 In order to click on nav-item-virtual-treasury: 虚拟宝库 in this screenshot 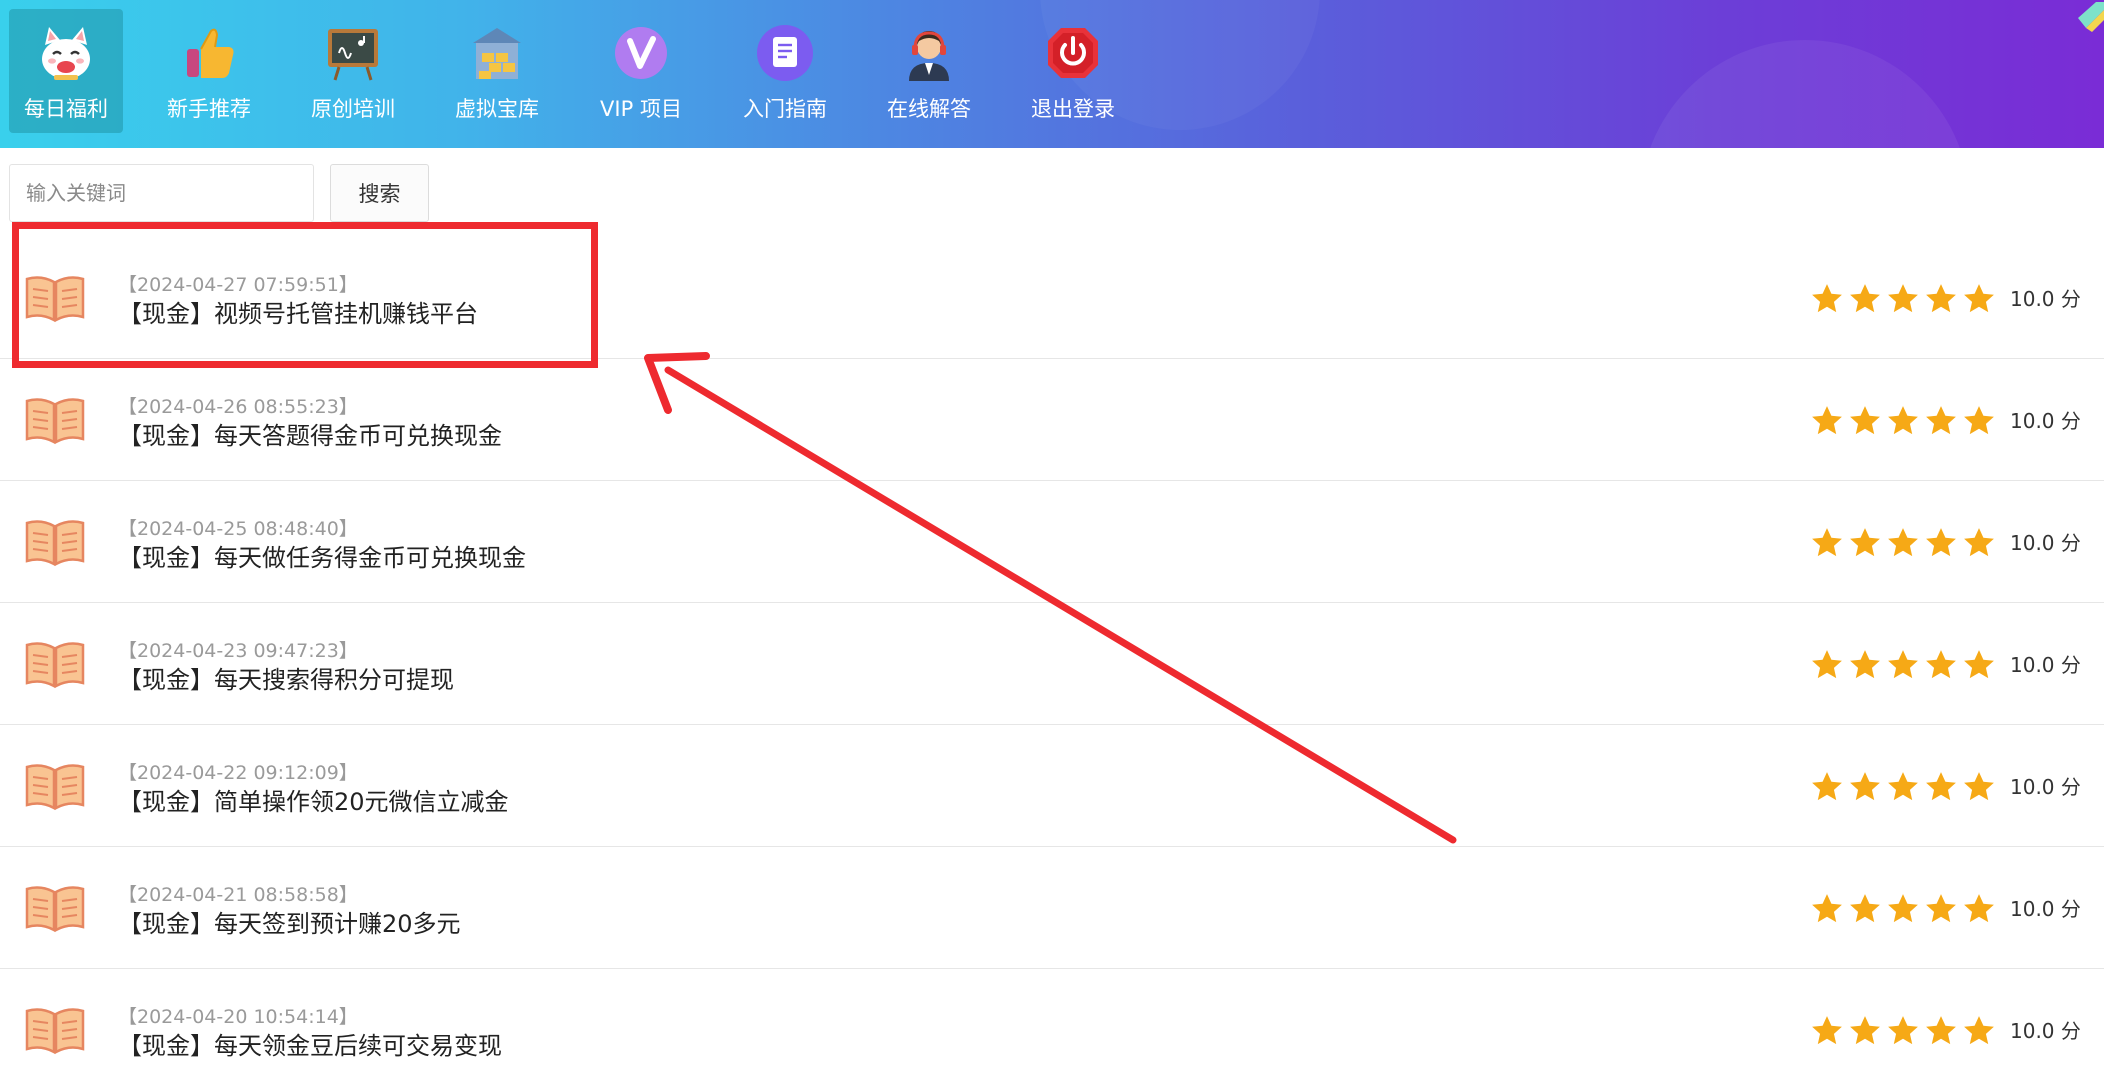, I will do `click(497, 71)`.